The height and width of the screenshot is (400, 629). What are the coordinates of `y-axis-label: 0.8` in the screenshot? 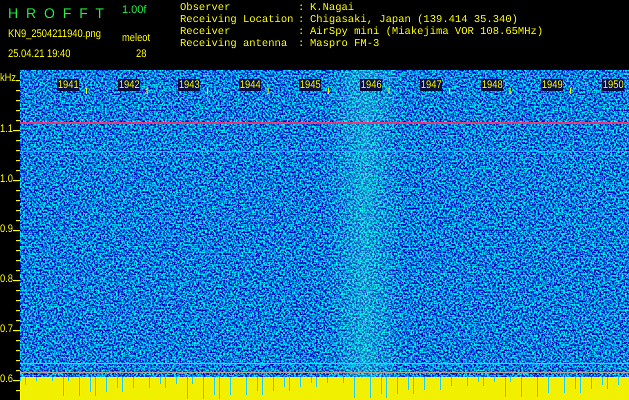 It's located at (6, 279).